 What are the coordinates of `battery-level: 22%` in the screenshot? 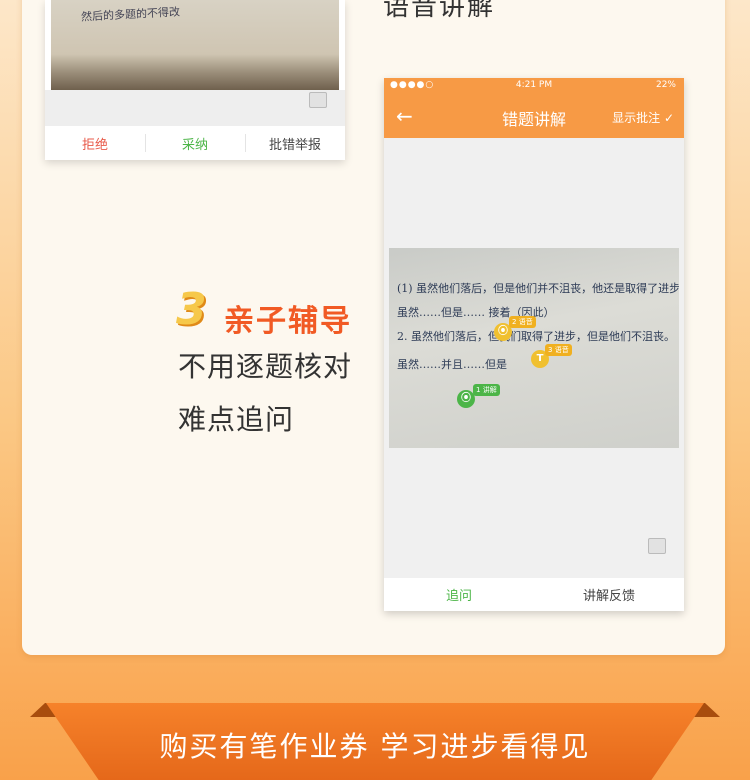 It's located at (665, 85).